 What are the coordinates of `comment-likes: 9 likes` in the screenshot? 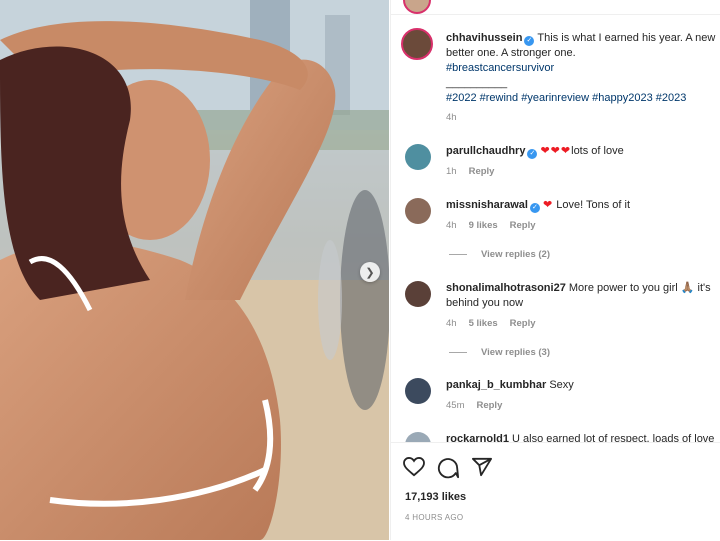 It's located at (483, 225).